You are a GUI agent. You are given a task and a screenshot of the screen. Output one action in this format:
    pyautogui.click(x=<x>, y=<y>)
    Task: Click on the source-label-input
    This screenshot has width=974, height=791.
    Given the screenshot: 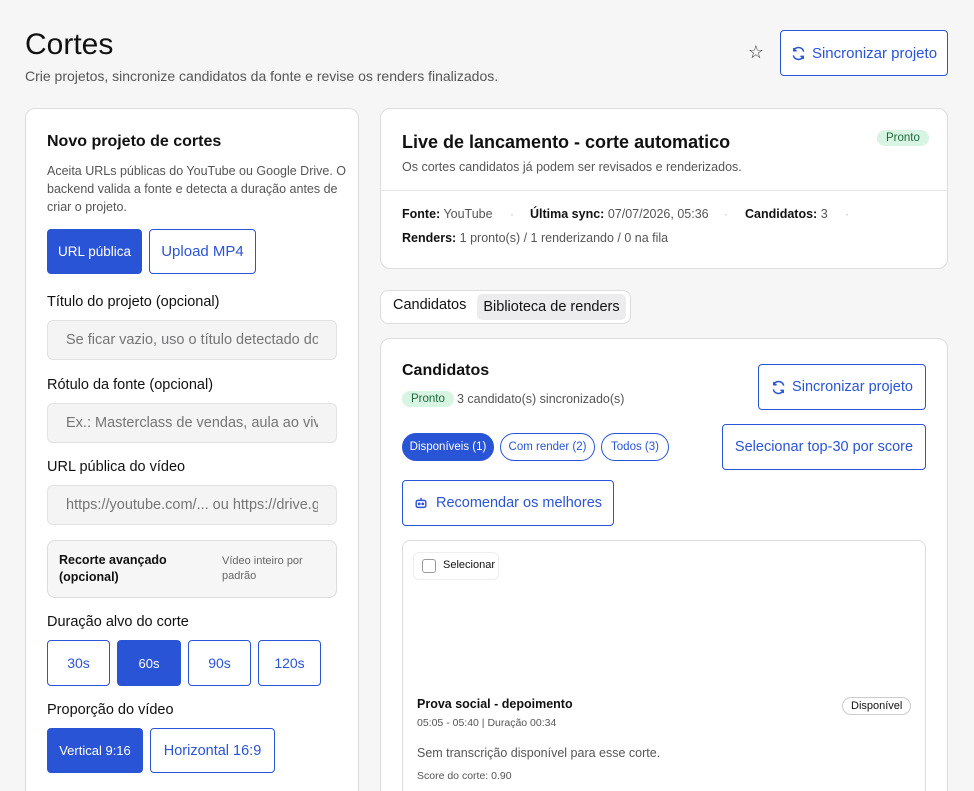 What is the action you would take?
    pyautogui.click(x=192, y=423)
    